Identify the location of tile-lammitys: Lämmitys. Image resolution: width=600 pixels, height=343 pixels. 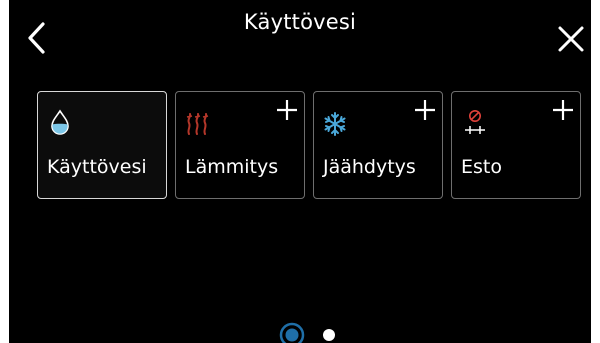
(240, 145).